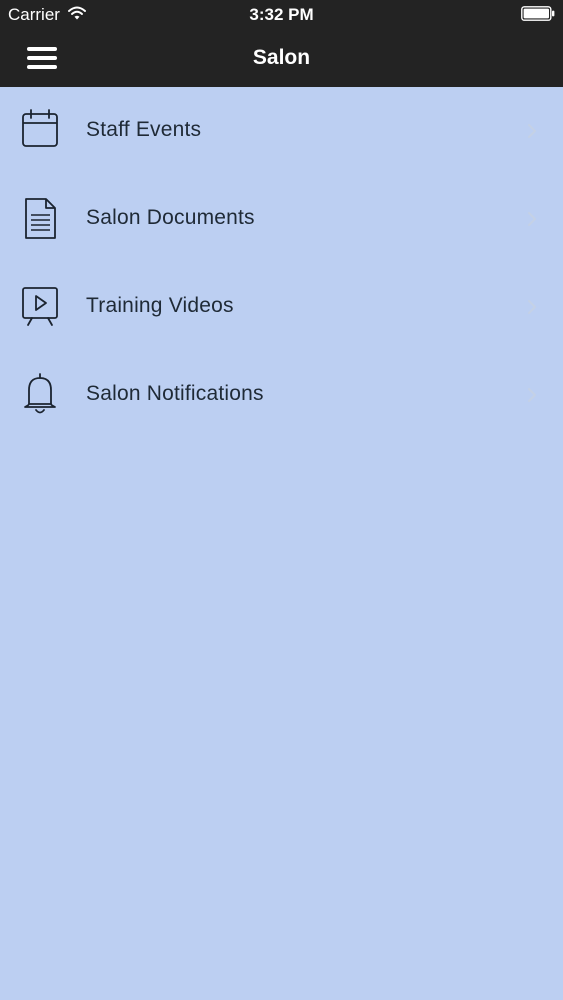 The height and width of the screenshot is (1000, 563). What do you see at coordinates (160, 305) in the screenshot?
I see `list-item-label: Training Videos` at bounding box center [160, 305].